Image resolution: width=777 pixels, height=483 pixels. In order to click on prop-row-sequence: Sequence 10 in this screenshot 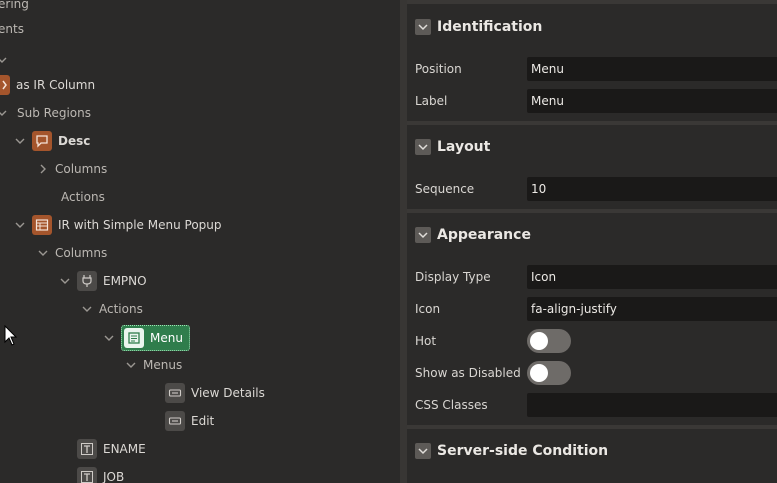, I will do `click(592, 189)`.